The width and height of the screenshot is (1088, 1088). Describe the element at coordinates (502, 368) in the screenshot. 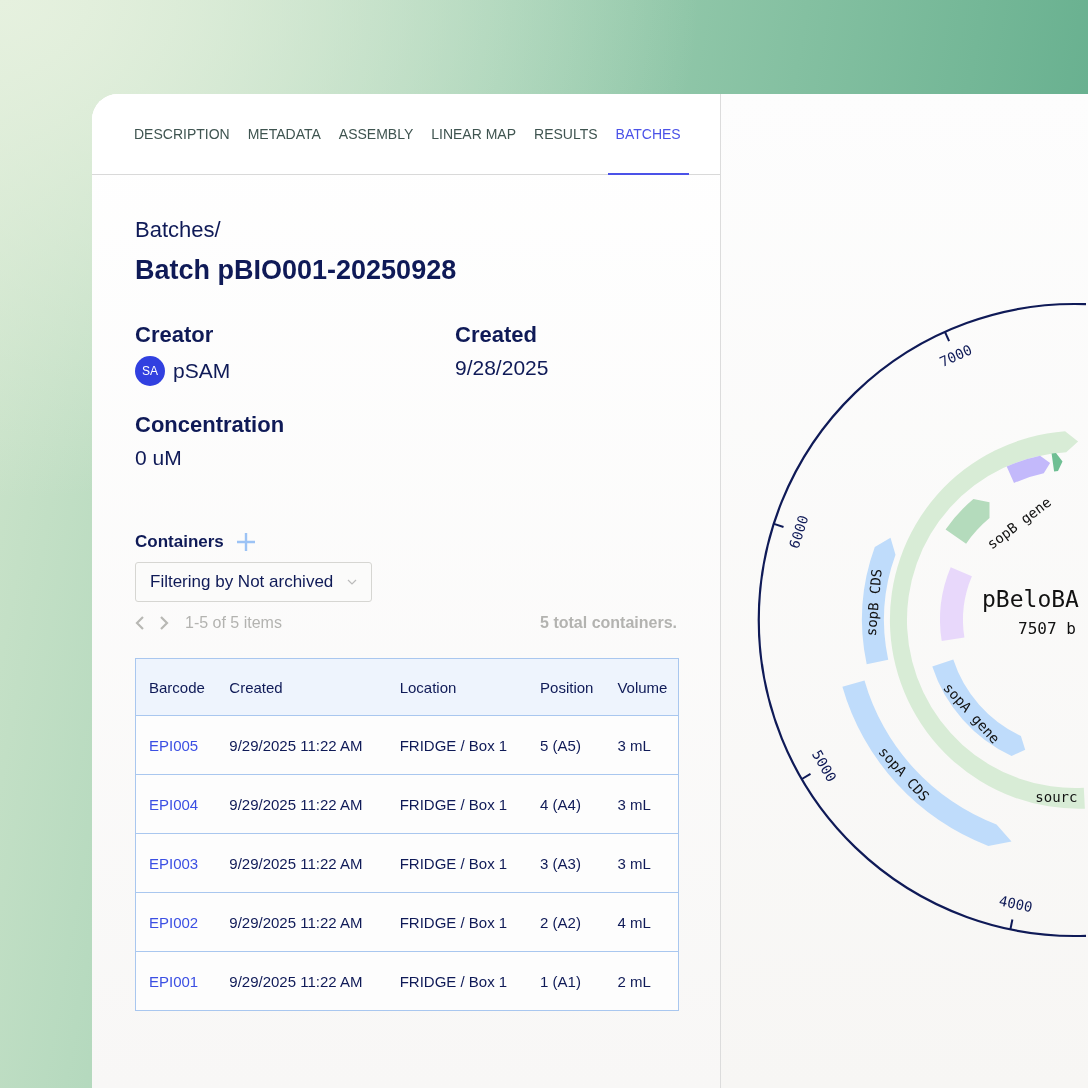

I see `field-value: 9/28/2025` at that location.